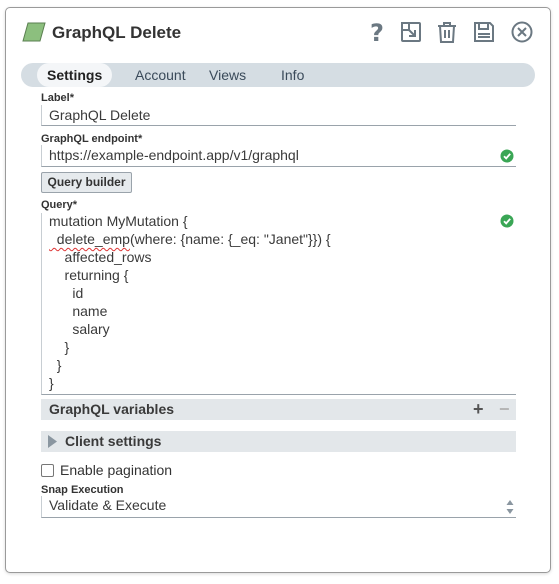  I want to click on snap-execution-value: Validate & Execute, so click(108, 505).